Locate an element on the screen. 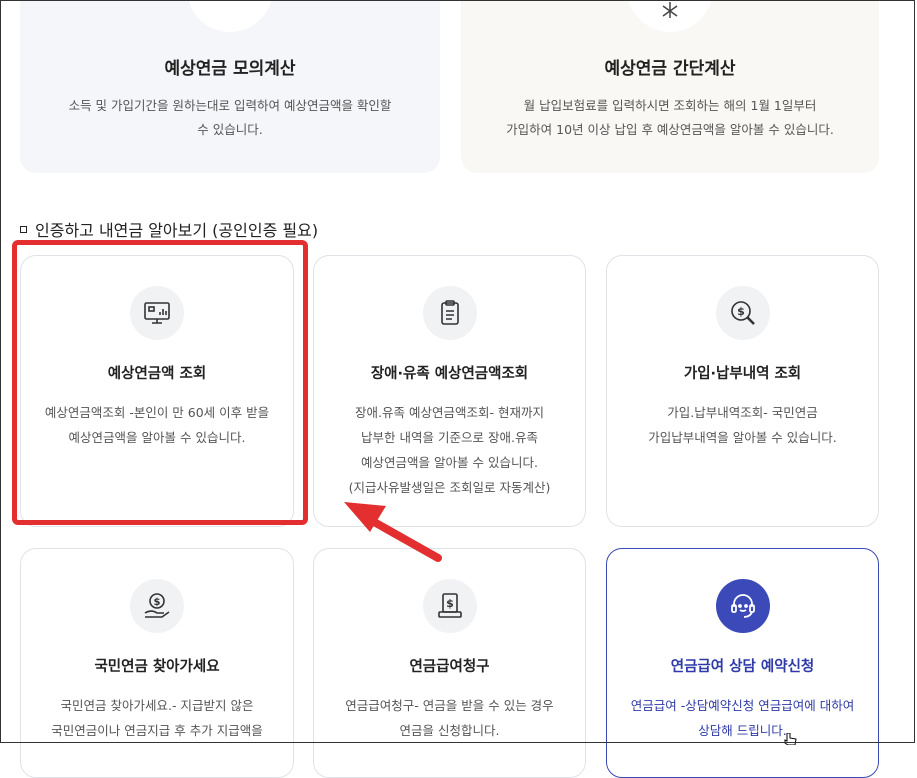 Image resolution: width=917 pixels, height=778 pixels. asterisk-icon is located at coordinates (670, 10).